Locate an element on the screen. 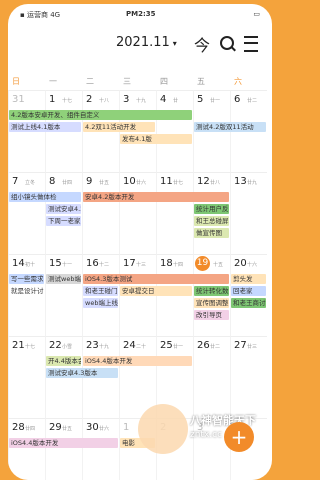  day-number: 28 is located at coordinates (18, 427).